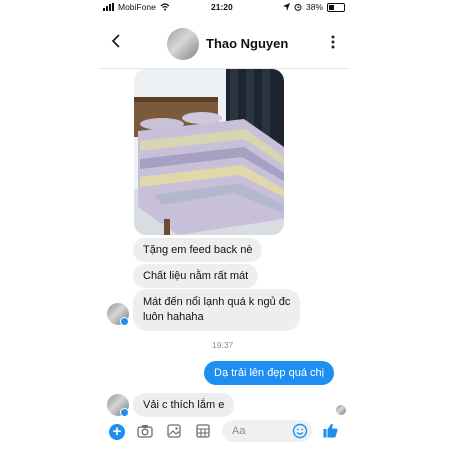  I want to click on status-right-group: 38%, so click(313, 7).